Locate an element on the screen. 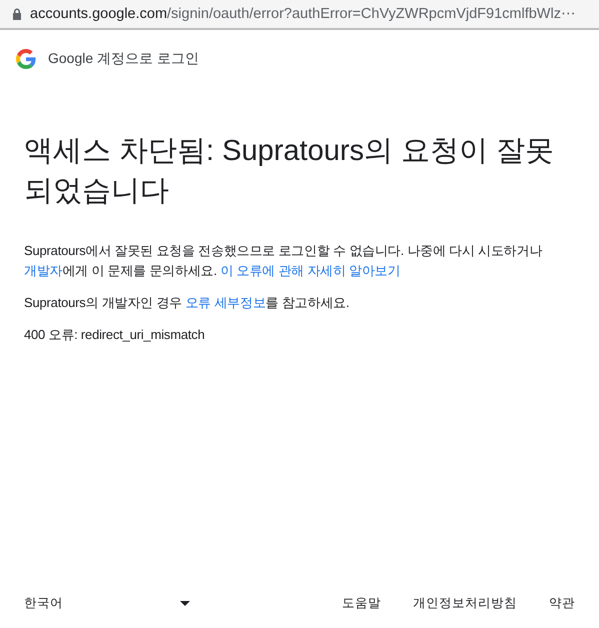 This screenshot has height=628, width=599. url-text: accounts.google.com/signin/oauth/error?authError=ChVyZWRpcmVjdF91cmlfbWlz⋯ is located at coordinates (303, 14).